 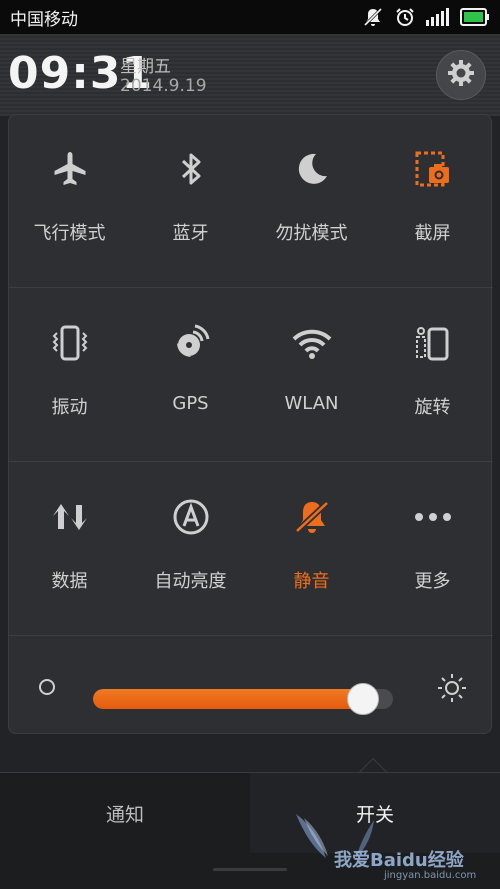 What do you see at coordinates (69, 549) in the screenshot?
I see `toggle-data: 数据` at bounding box center [69, 549].